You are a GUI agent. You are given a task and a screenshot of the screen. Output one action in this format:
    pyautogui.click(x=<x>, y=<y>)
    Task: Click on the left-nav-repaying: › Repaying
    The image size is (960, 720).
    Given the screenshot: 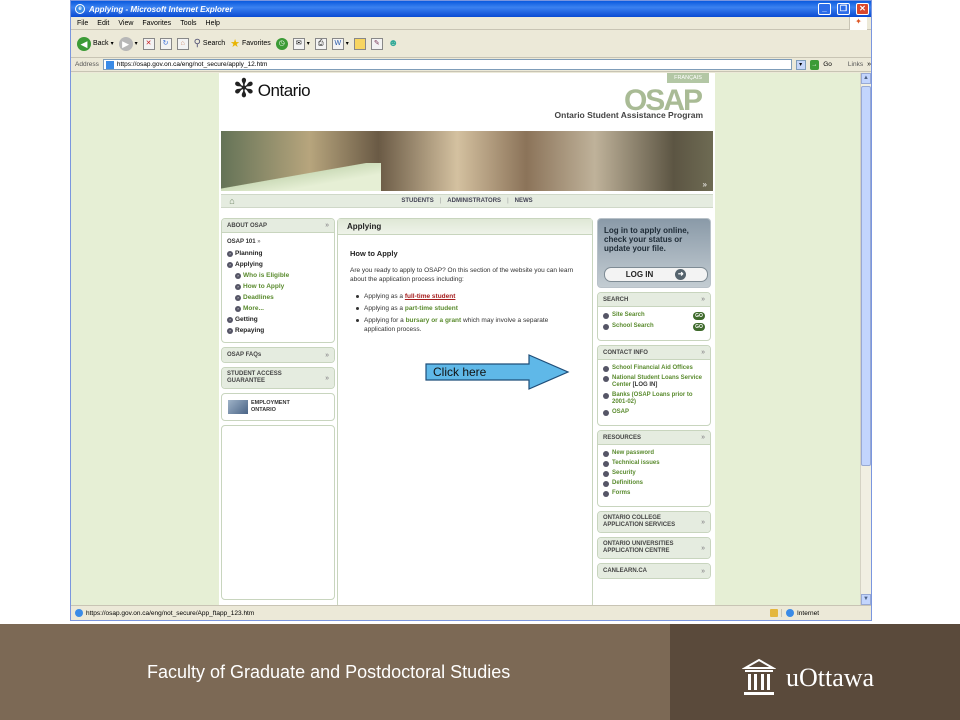 What is the action you would take?
    pyautogui.click(x=278, y=330)
    